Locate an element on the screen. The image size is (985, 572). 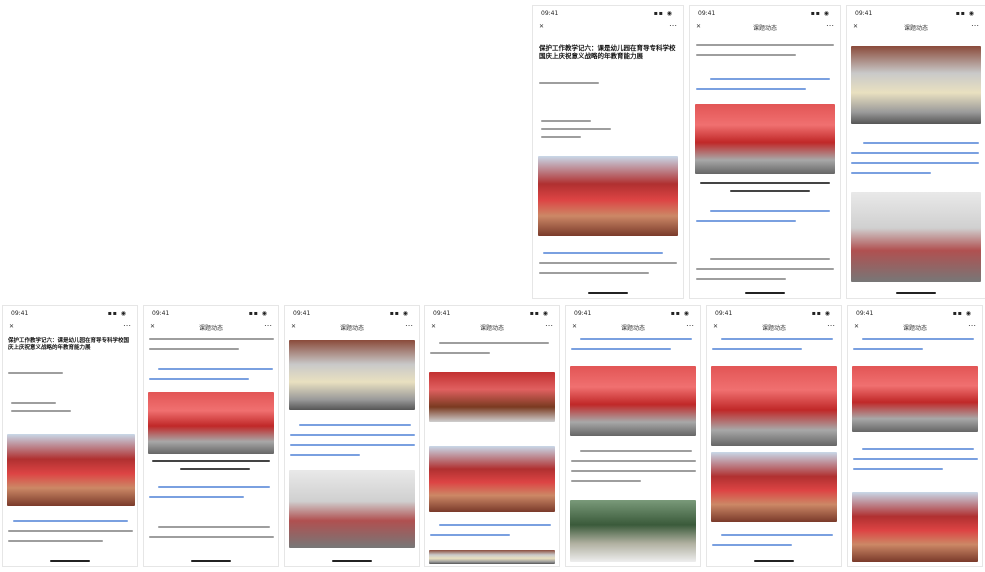
article-title: 保护工作教学记六：课是幼儿园在育导专科学校国庆上庆祝意义战略的年教育能力展 is located at coordinates (607, 52).